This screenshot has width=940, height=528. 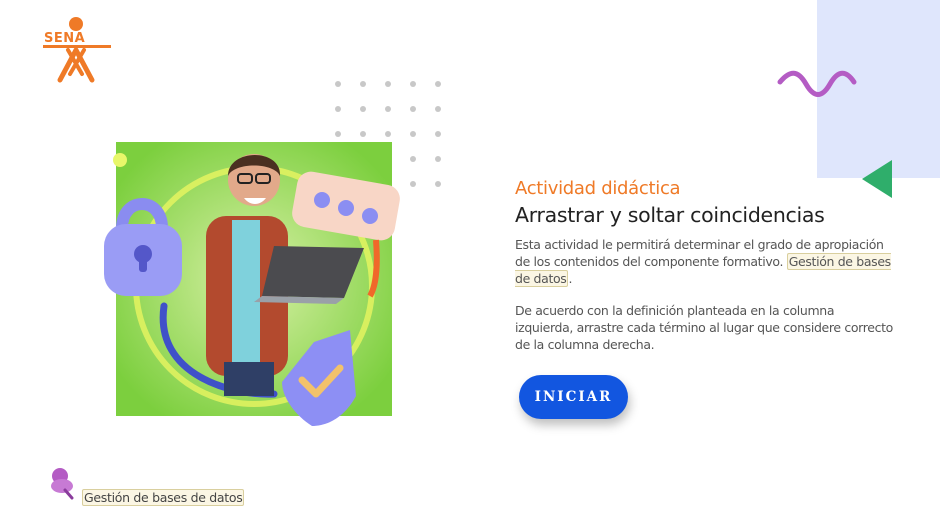 I want to click on wave-decoration-icon, so click(x=817, y=83).